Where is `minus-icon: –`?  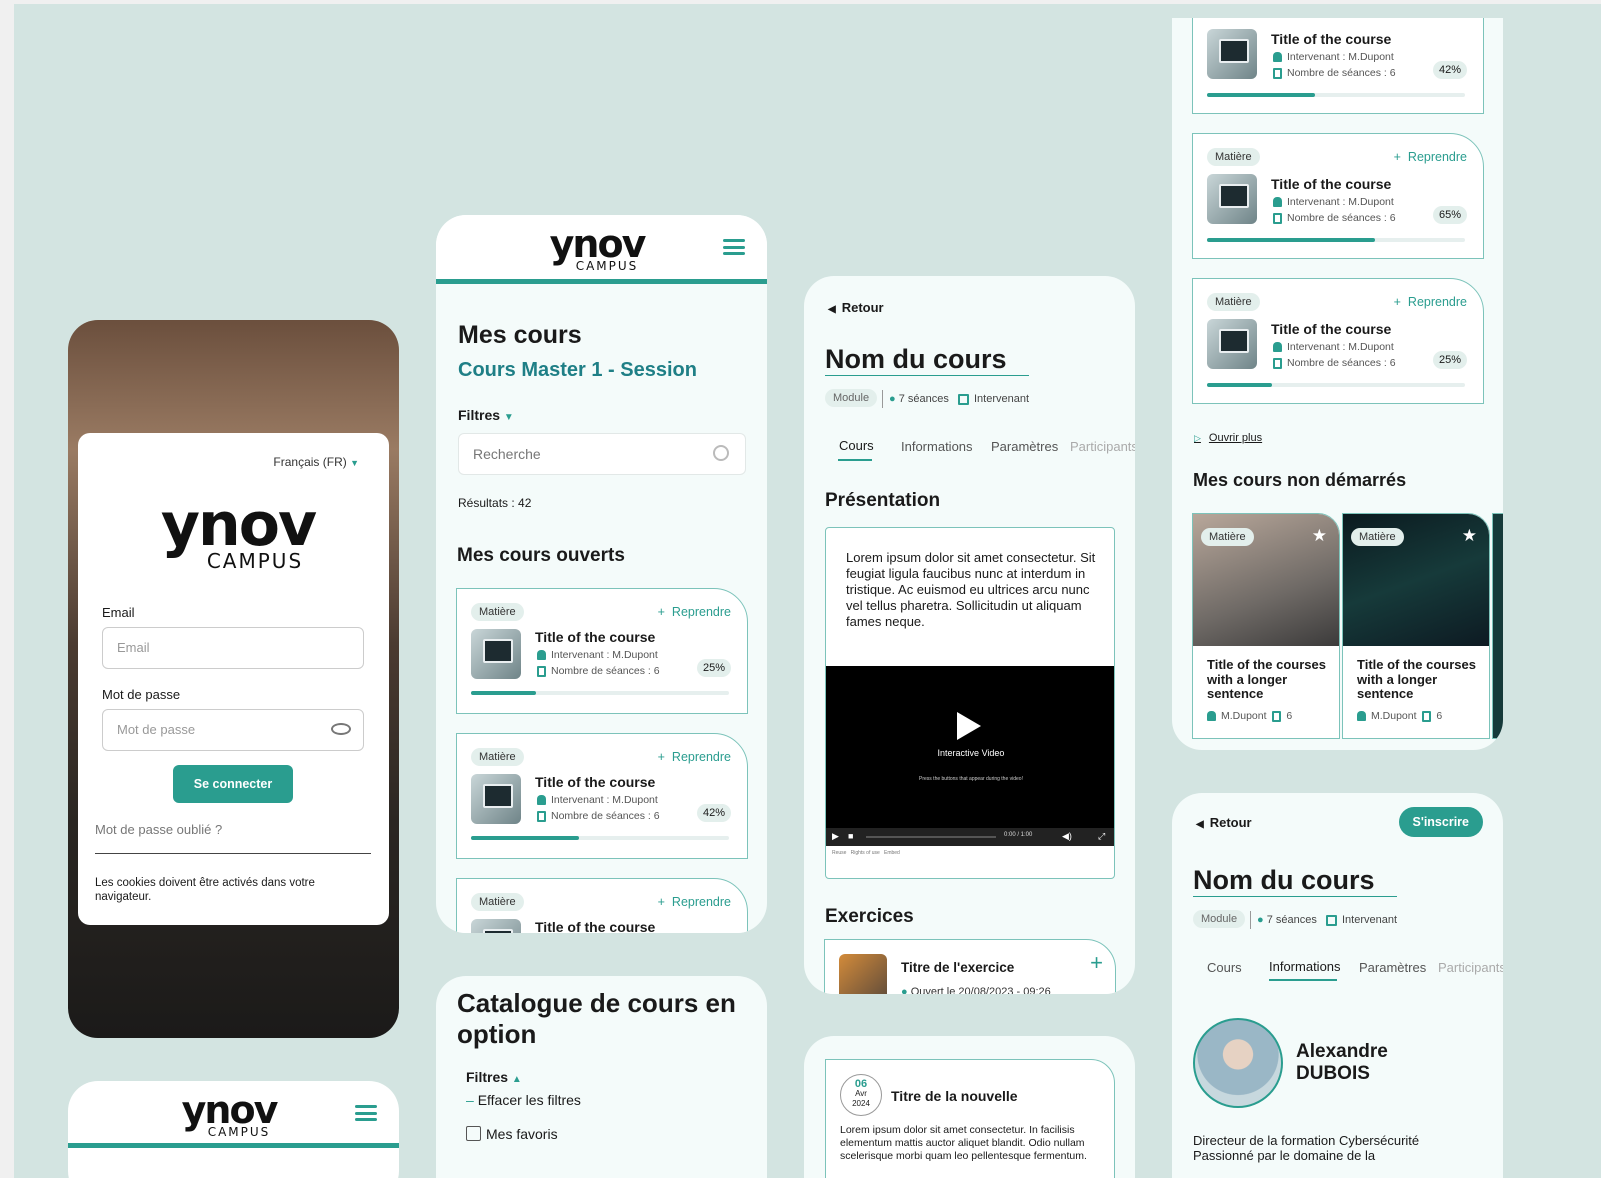
minus-icon: – is located at coordinates (470, 1100).